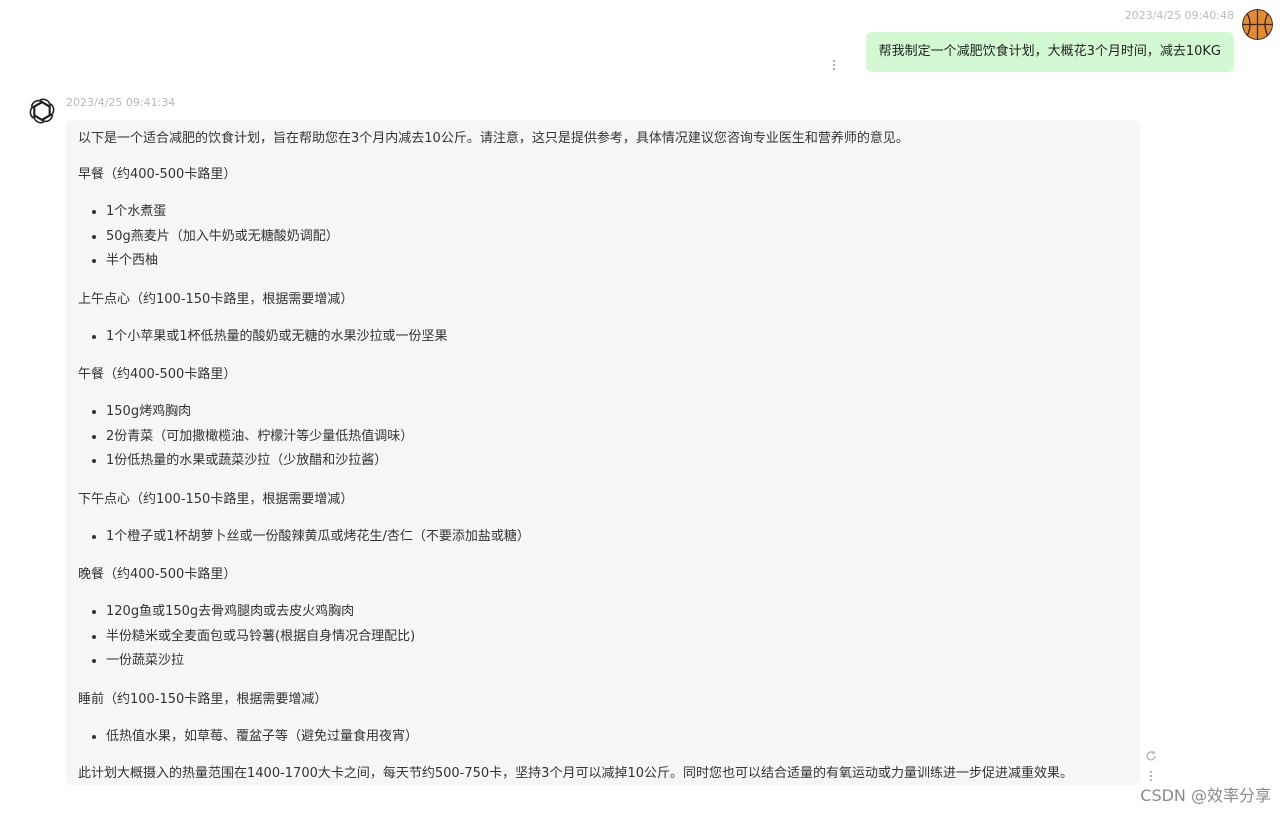  Describe the element at coordinates (617, 212) in the screenshot. I see `list-item: 1个水煮蛋` at that location.